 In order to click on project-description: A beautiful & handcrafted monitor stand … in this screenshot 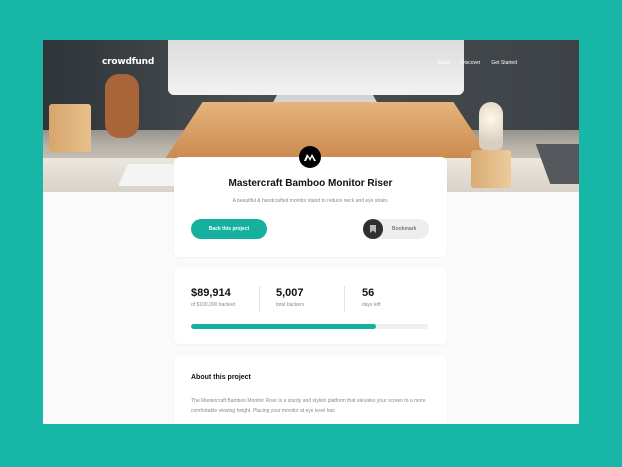, I will do `click(310, 201)`.